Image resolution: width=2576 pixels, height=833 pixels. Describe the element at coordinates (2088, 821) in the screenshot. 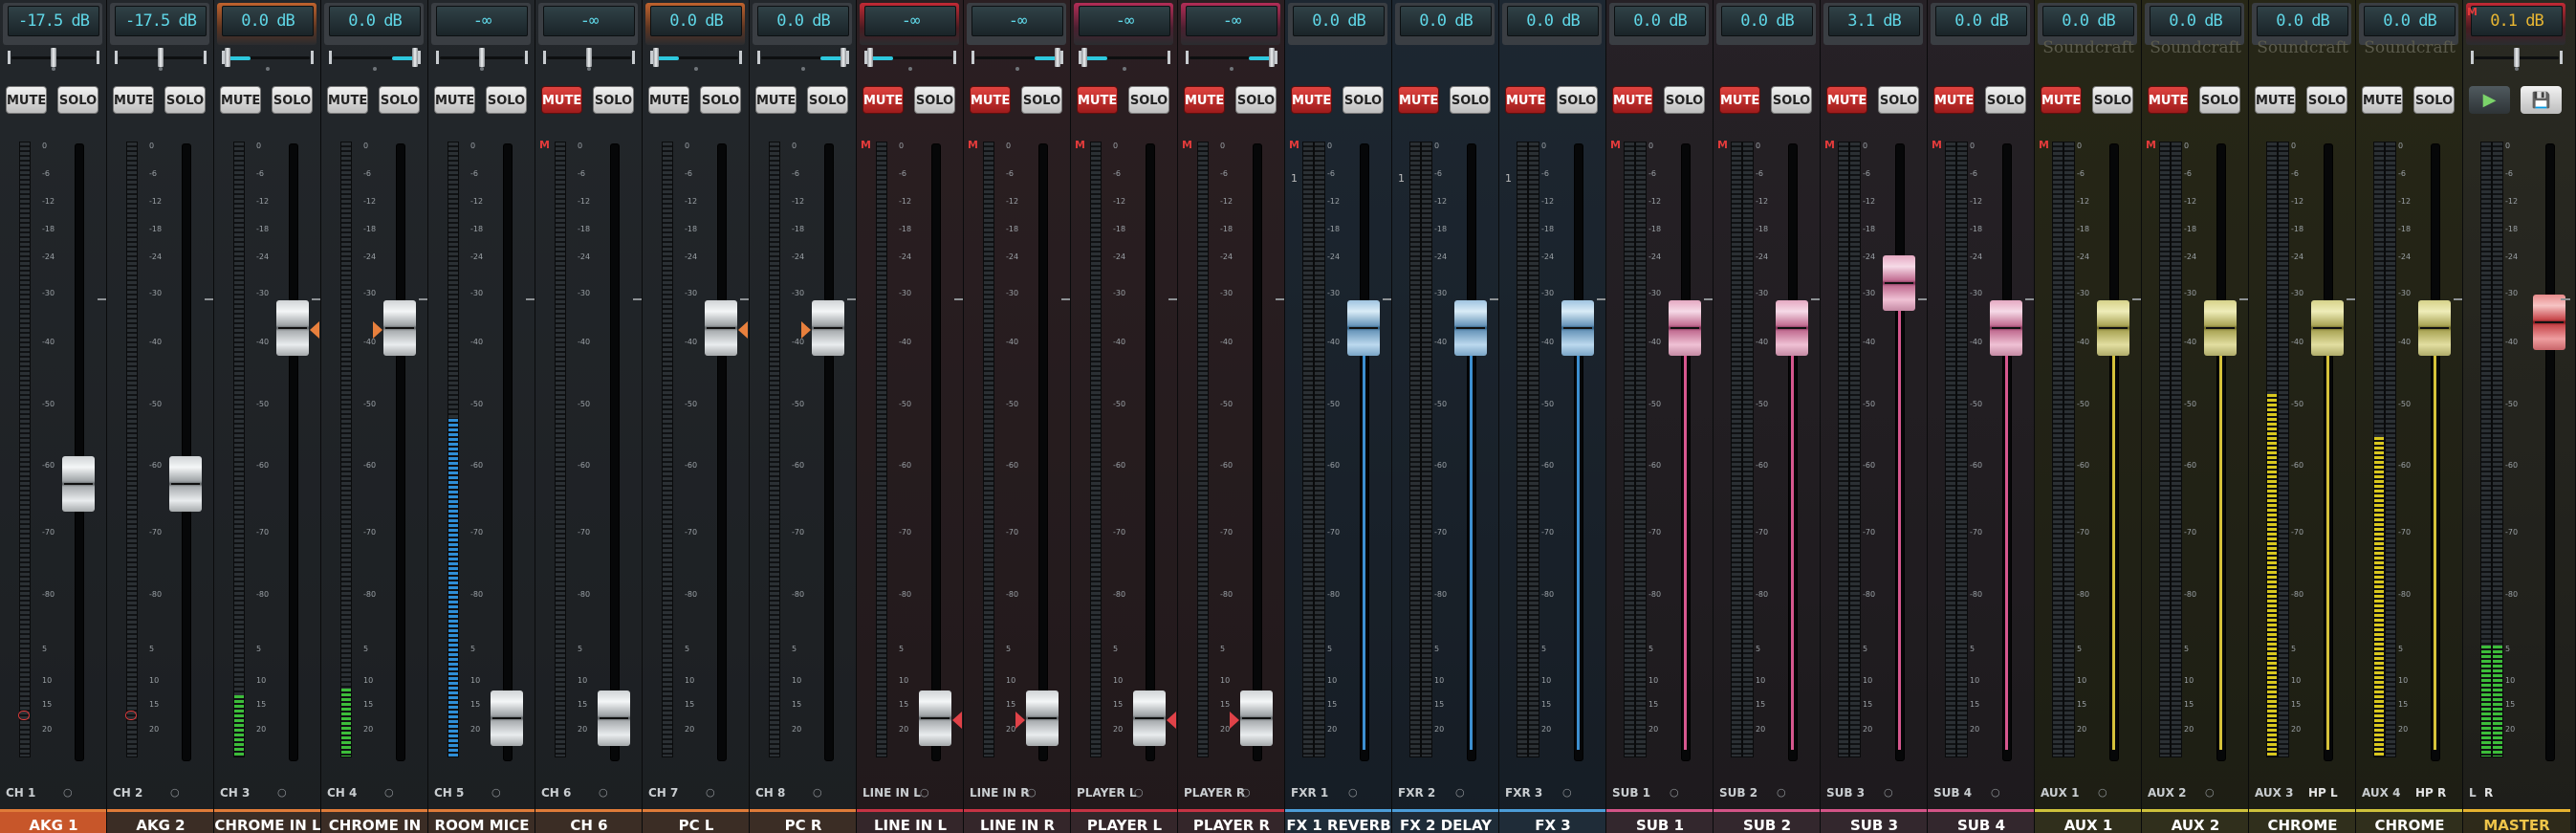

I see `channel-name: AUX 1` at that location.